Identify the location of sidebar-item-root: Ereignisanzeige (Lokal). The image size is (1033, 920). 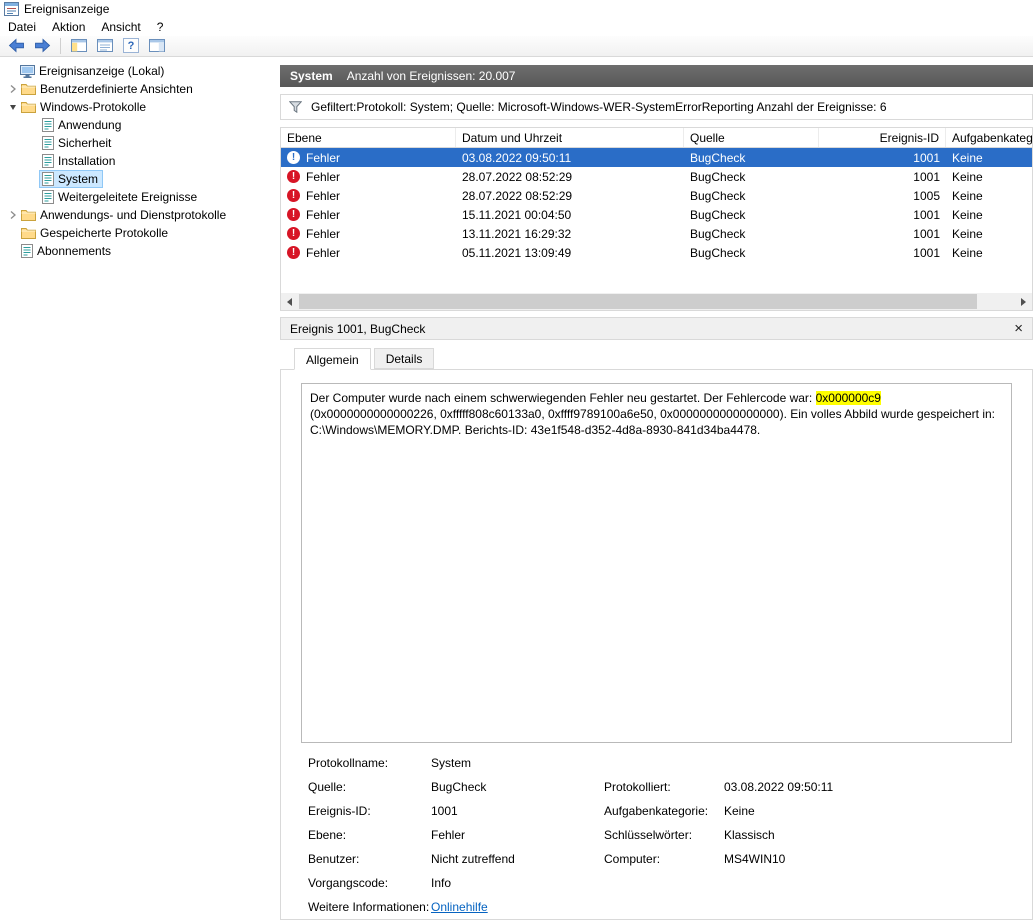
(140, 71).